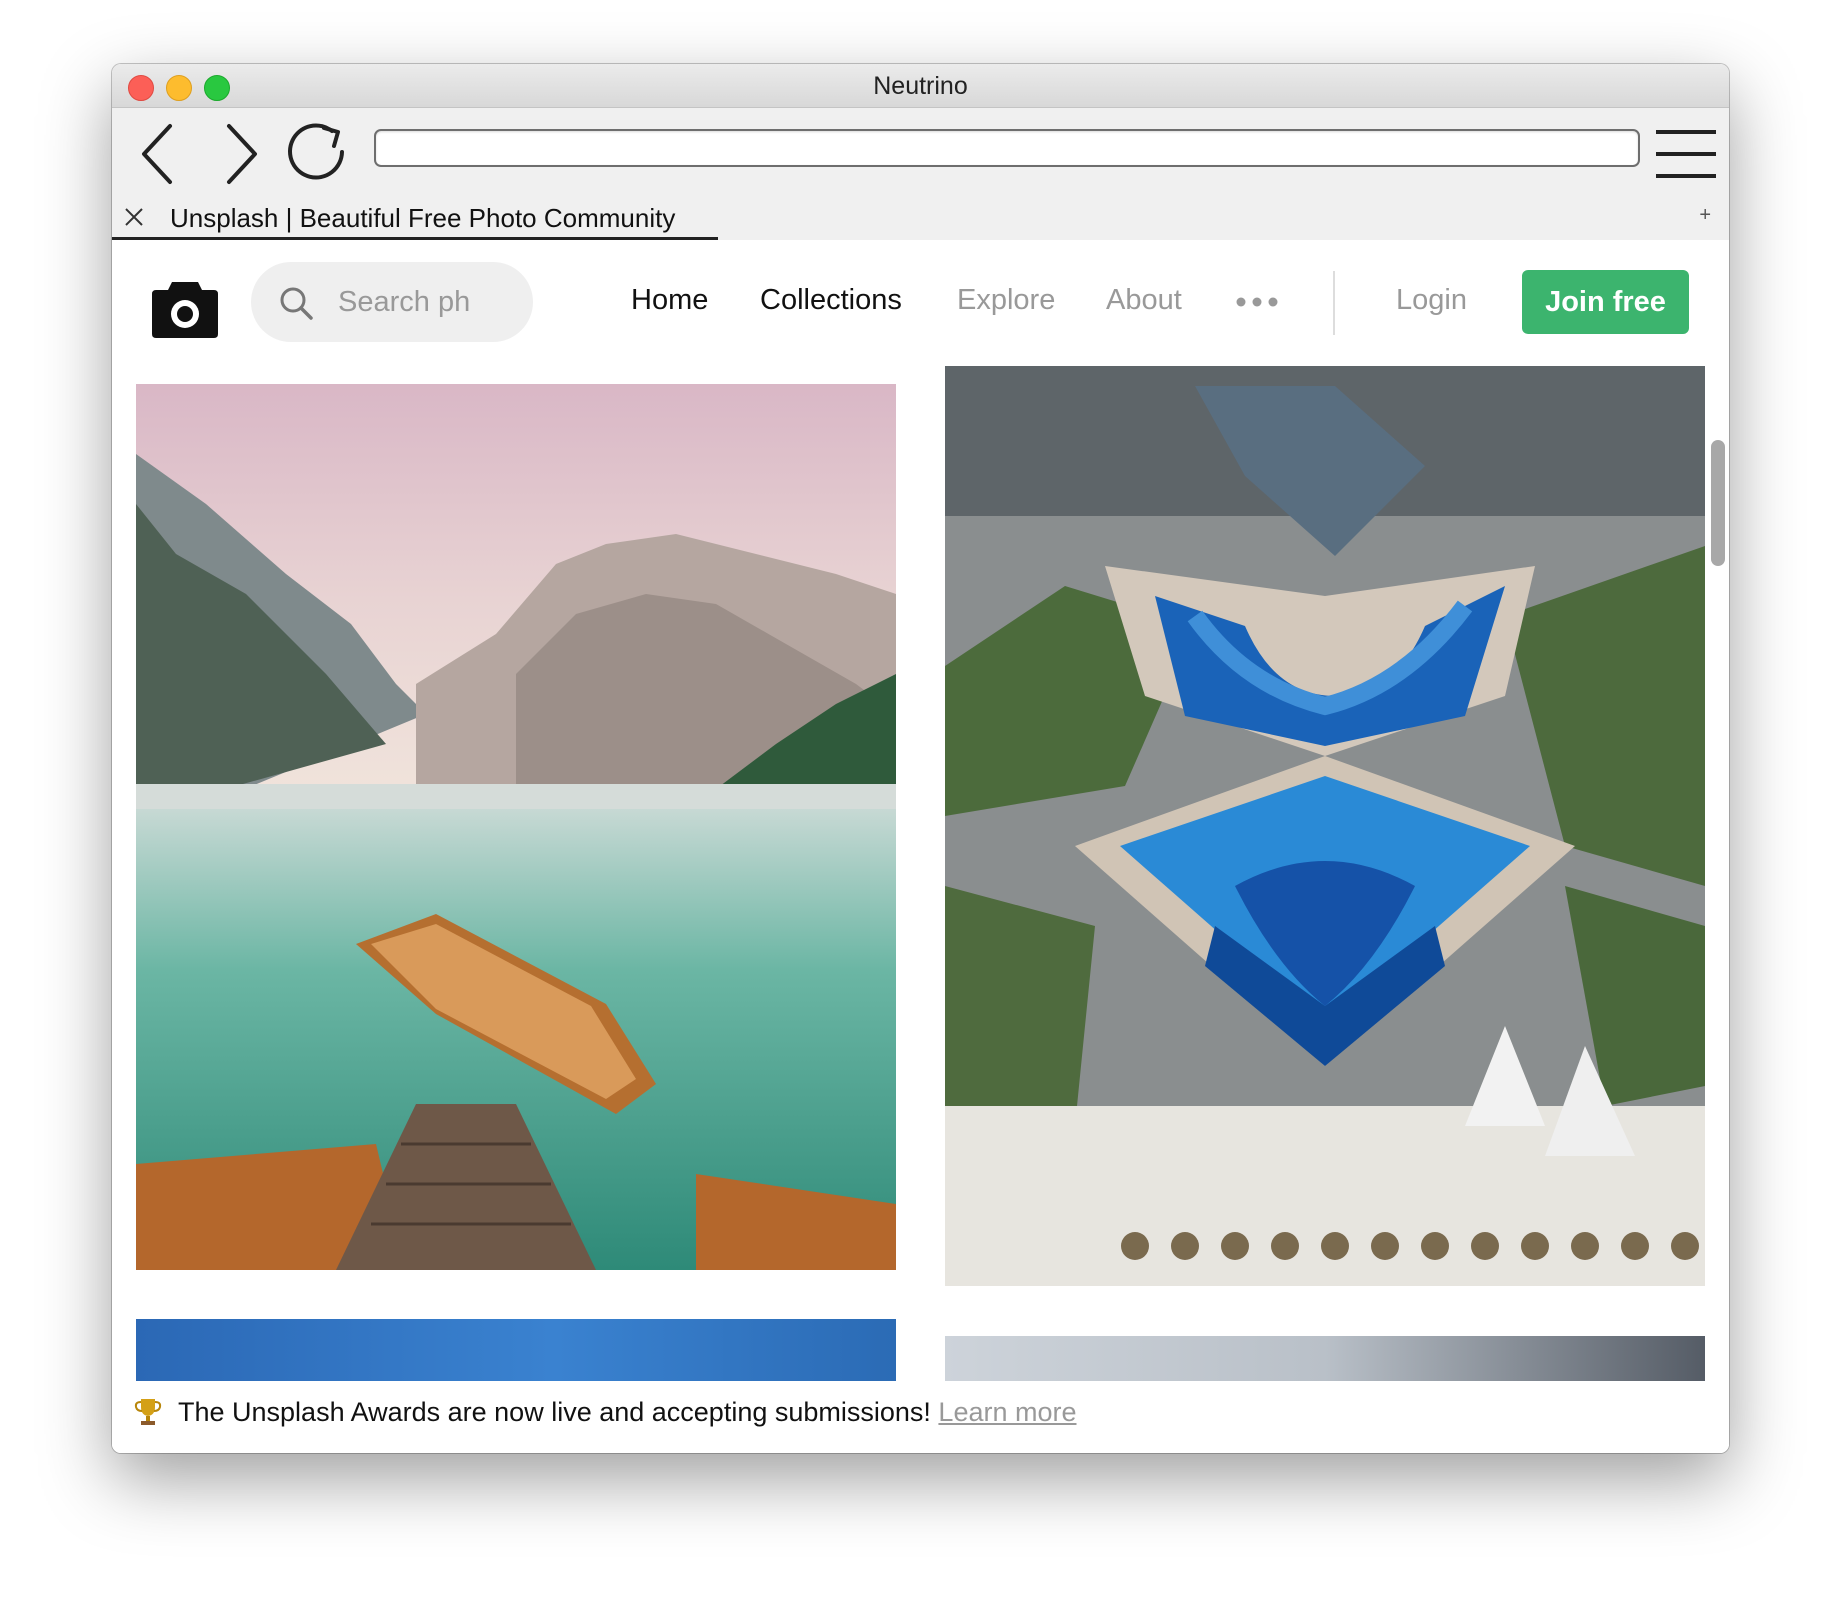 The width and height of the screenshot is (1836, 1606). I want to click on forward-button, so click(237, 154).